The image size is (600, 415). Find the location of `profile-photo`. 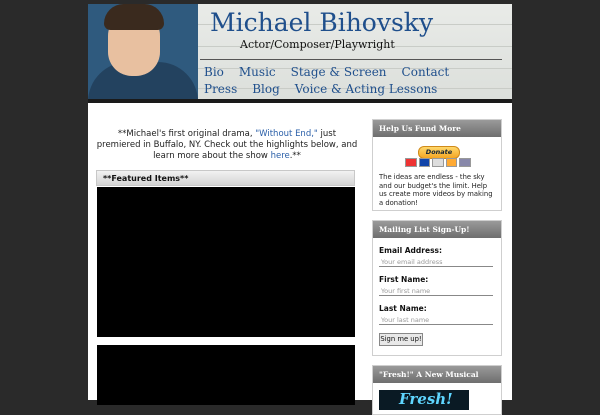

profile-photo is located at coordinates (143, 51).